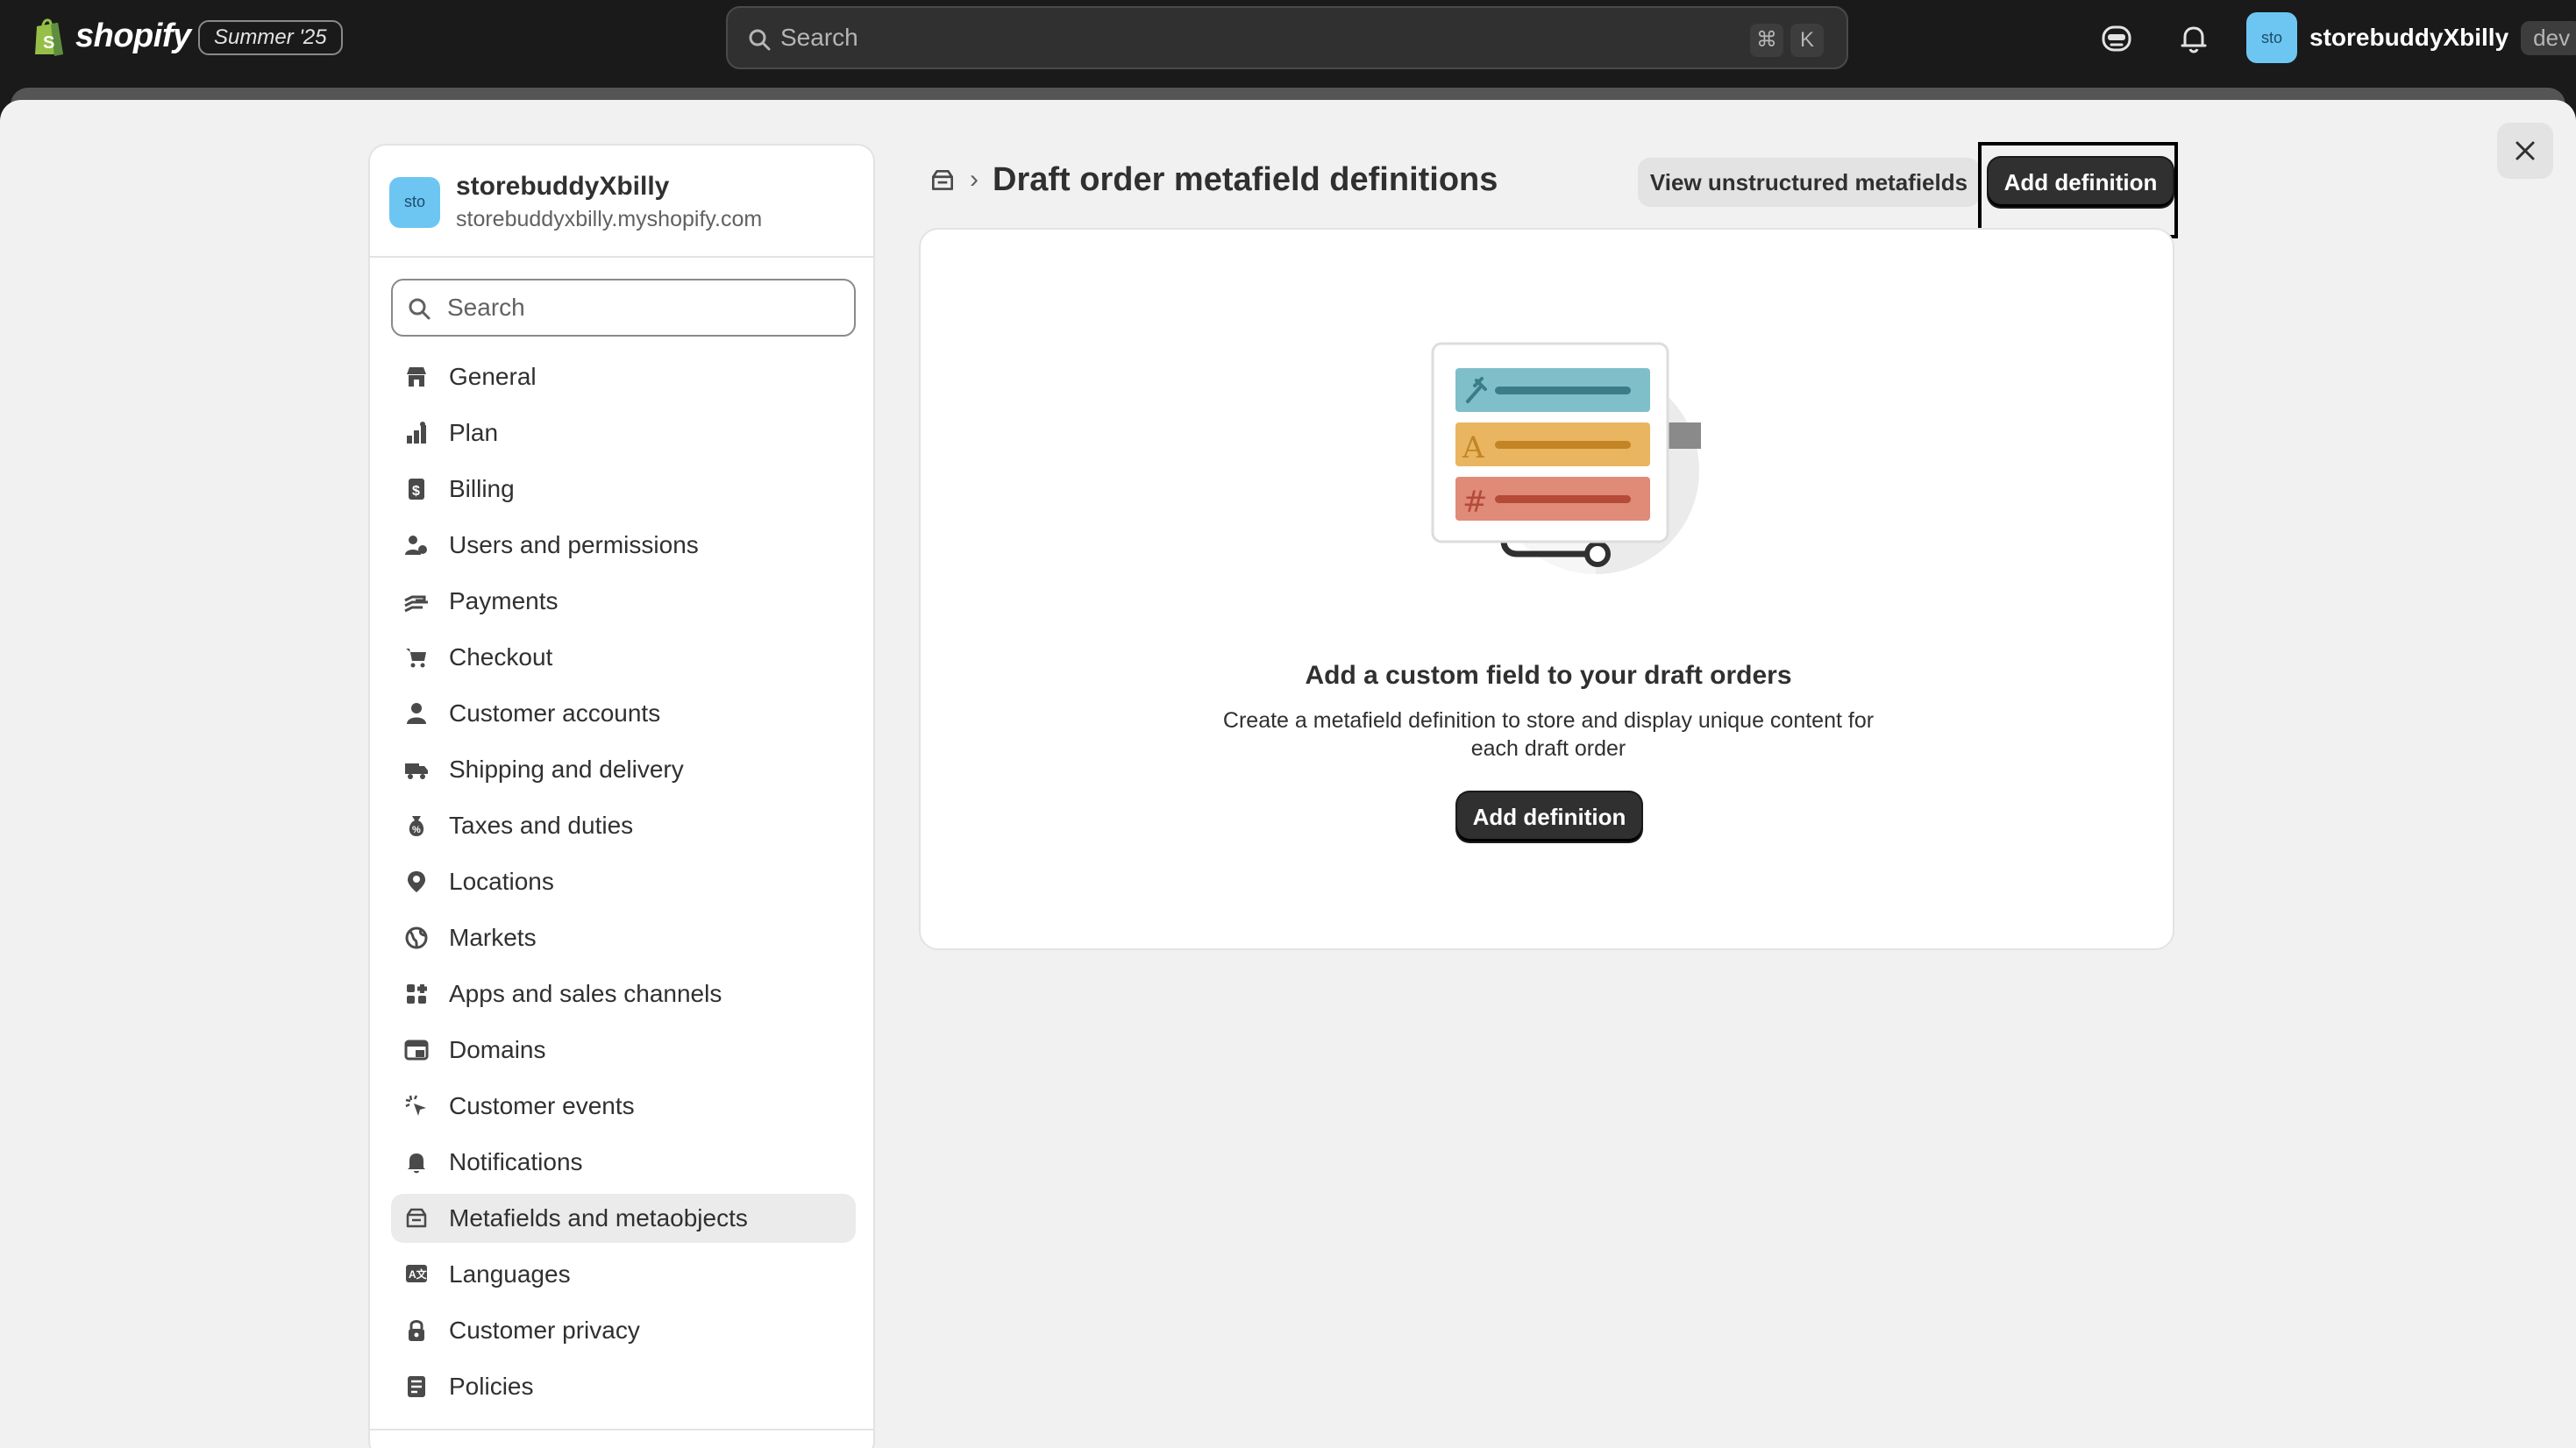 This screenshot has height=1448, width=2576. I want to click on domains-icon, so click(416, 1050).